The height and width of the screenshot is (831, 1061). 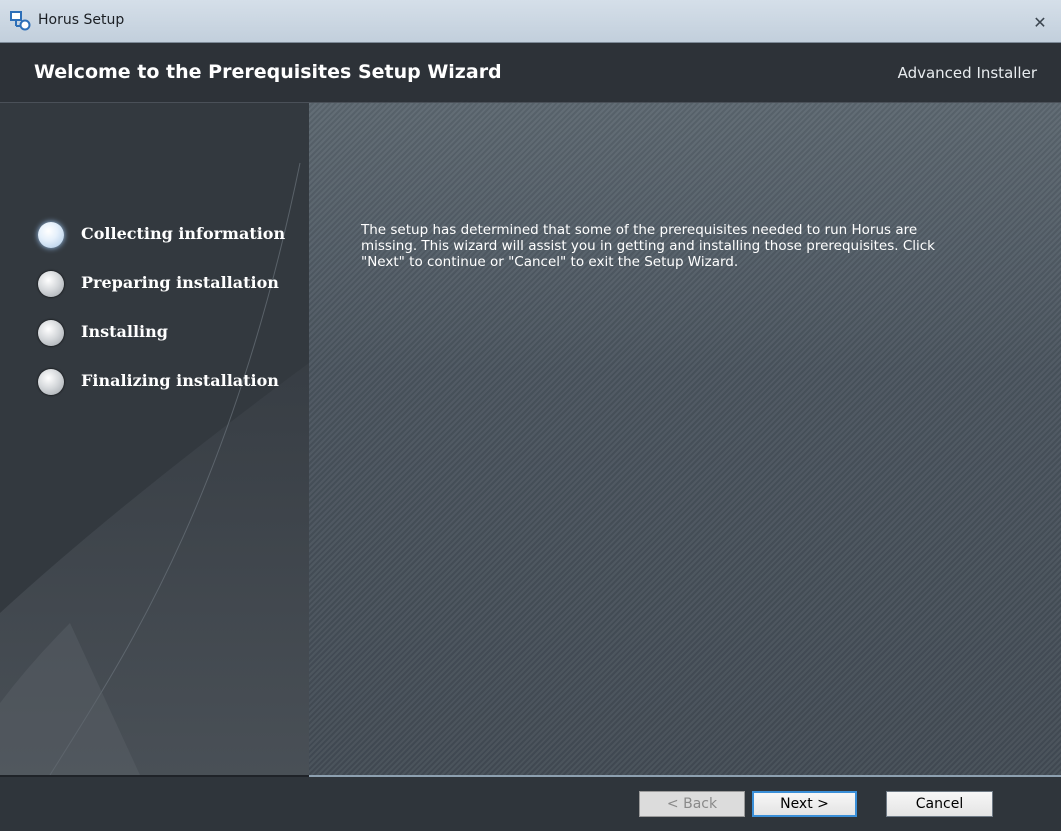 I want to click on close-icon: ✕, so click(x=1040, y=23).